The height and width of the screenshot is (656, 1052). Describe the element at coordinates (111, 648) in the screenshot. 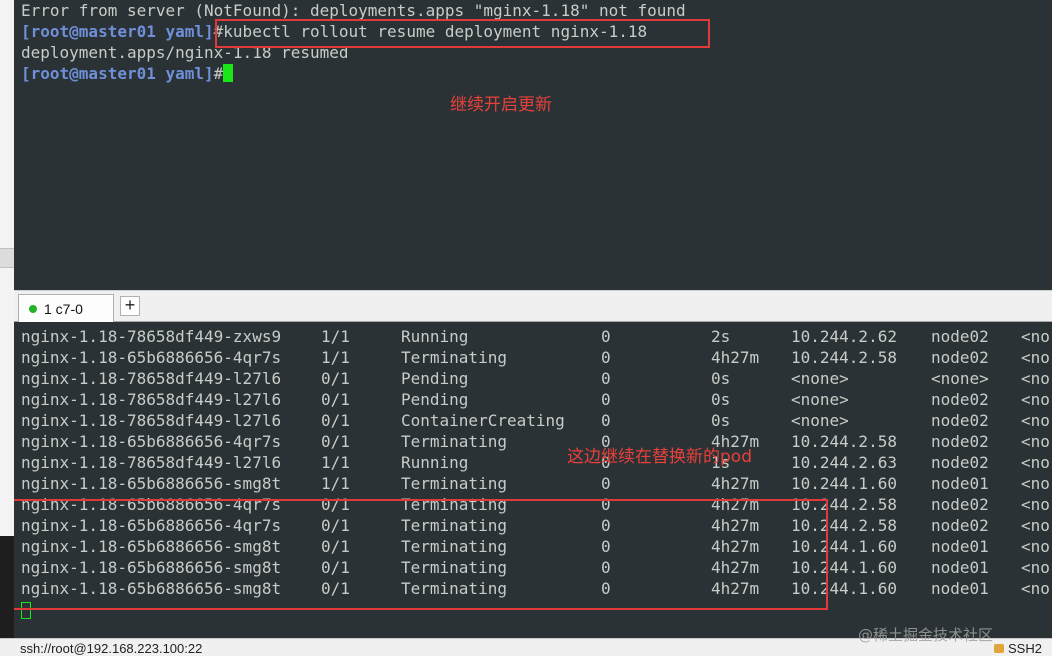

I see `connection-address: ssh://root@192.168.223.100:22` at that location.